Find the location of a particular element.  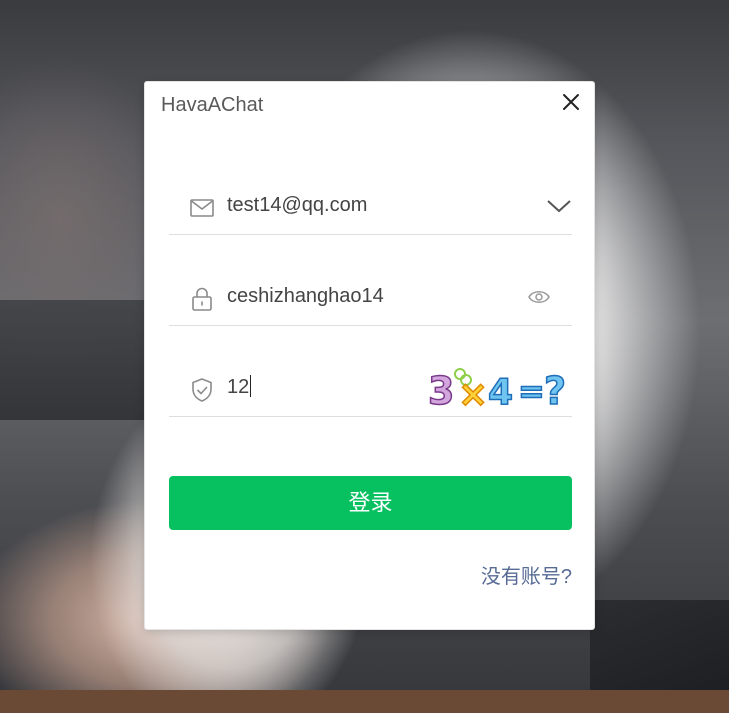

email-dropdown-button is located at coordinates (559, 208).